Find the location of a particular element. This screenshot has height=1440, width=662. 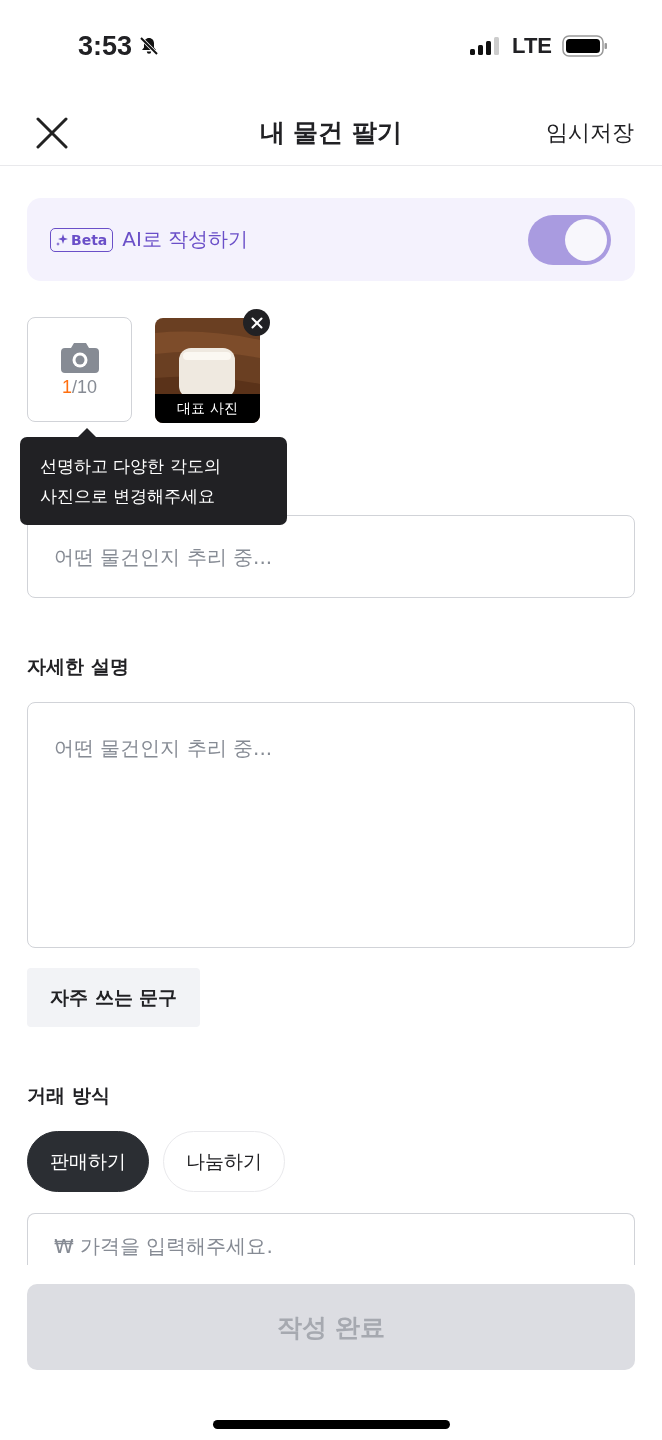

network-label: LTE is located at coordinates (532, 46).